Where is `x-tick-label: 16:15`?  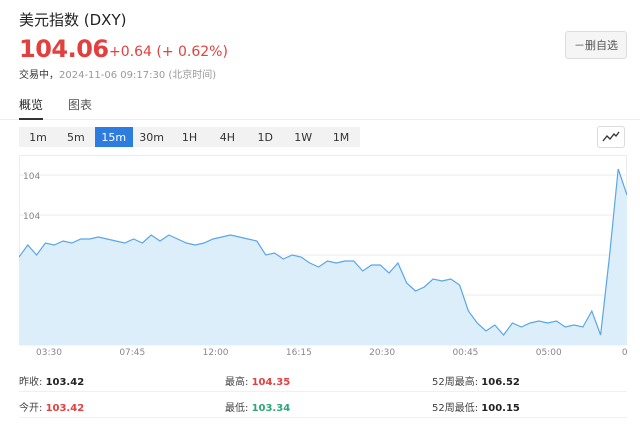
x-tick-label: 16:15 is located at coordinates (299, 353).